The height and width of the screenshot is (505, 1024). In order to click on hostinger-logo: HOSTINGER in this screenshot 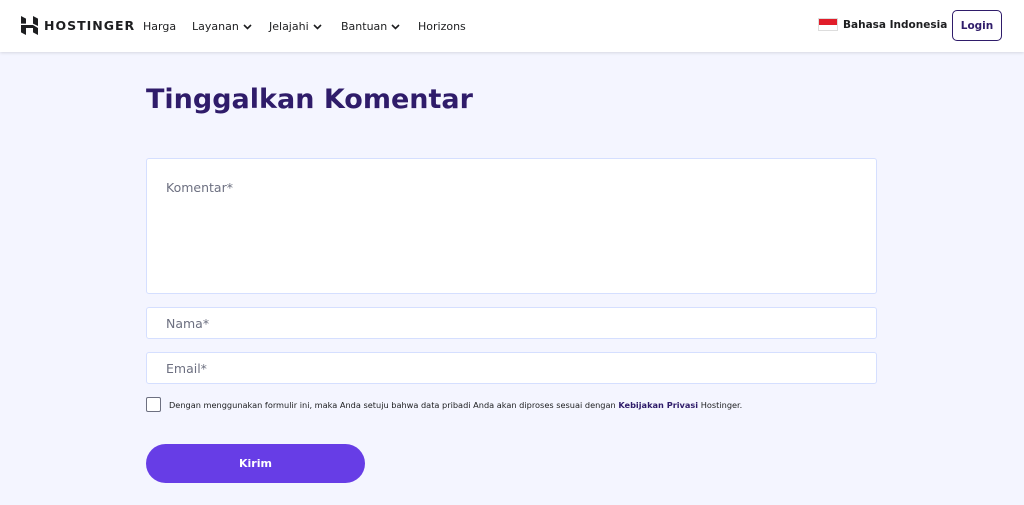, I will do `click(78, 25)`.